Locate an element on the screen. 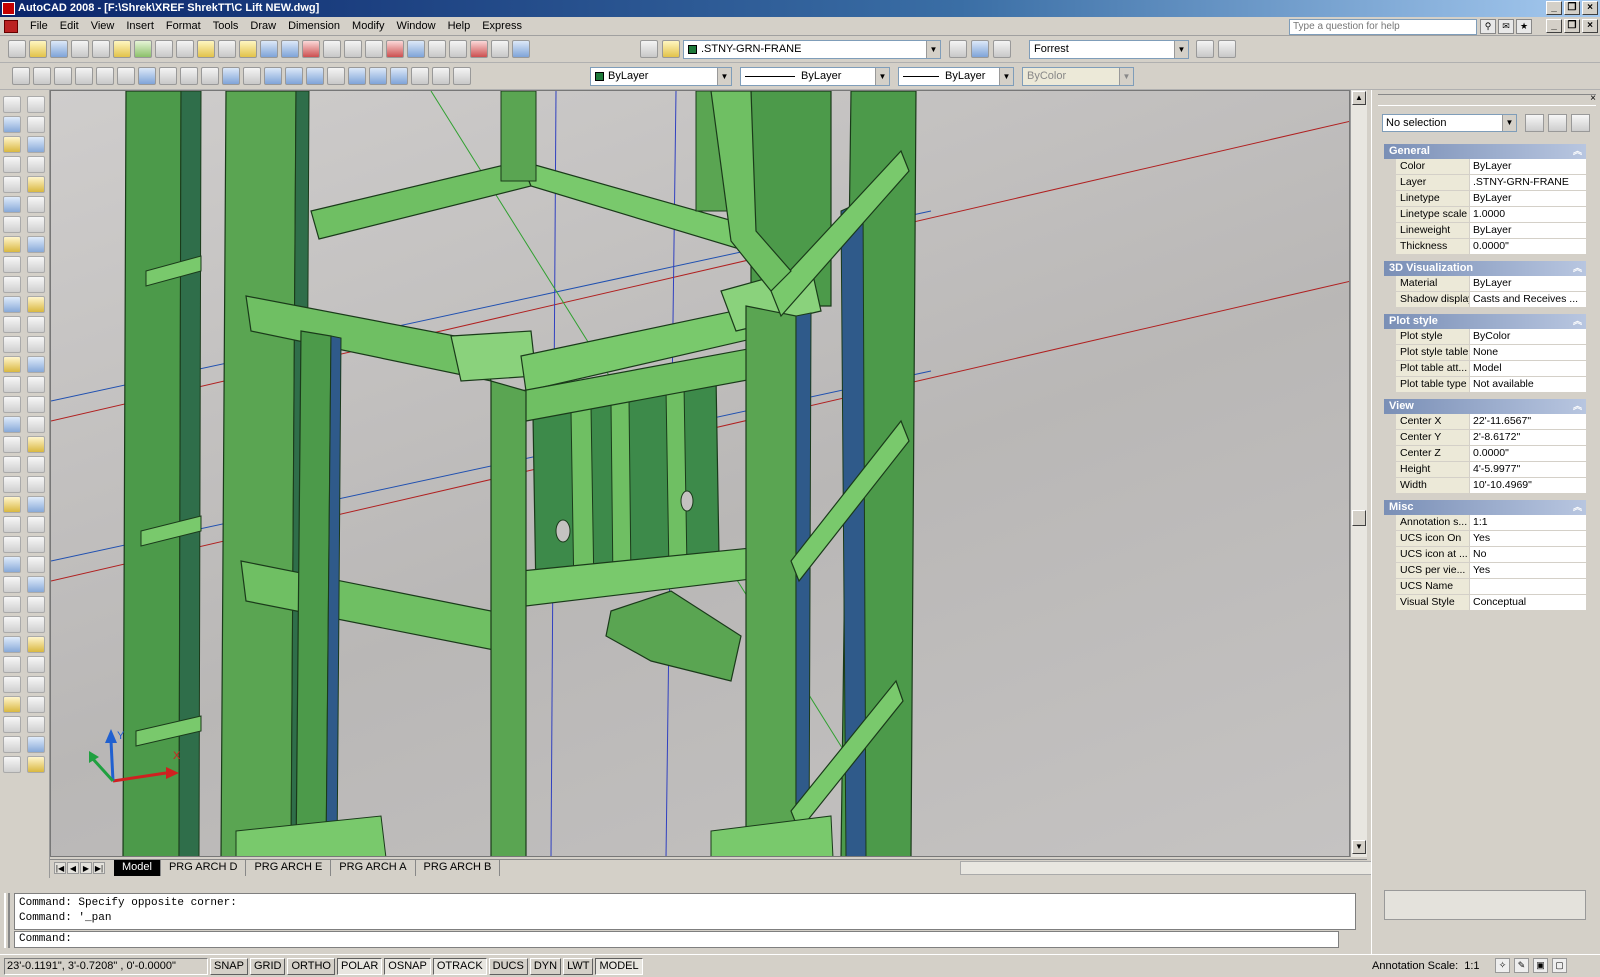 The image size is (1600, 977). property-row: Linetype scale 1.0000 is located at coordinates (1485, 215).